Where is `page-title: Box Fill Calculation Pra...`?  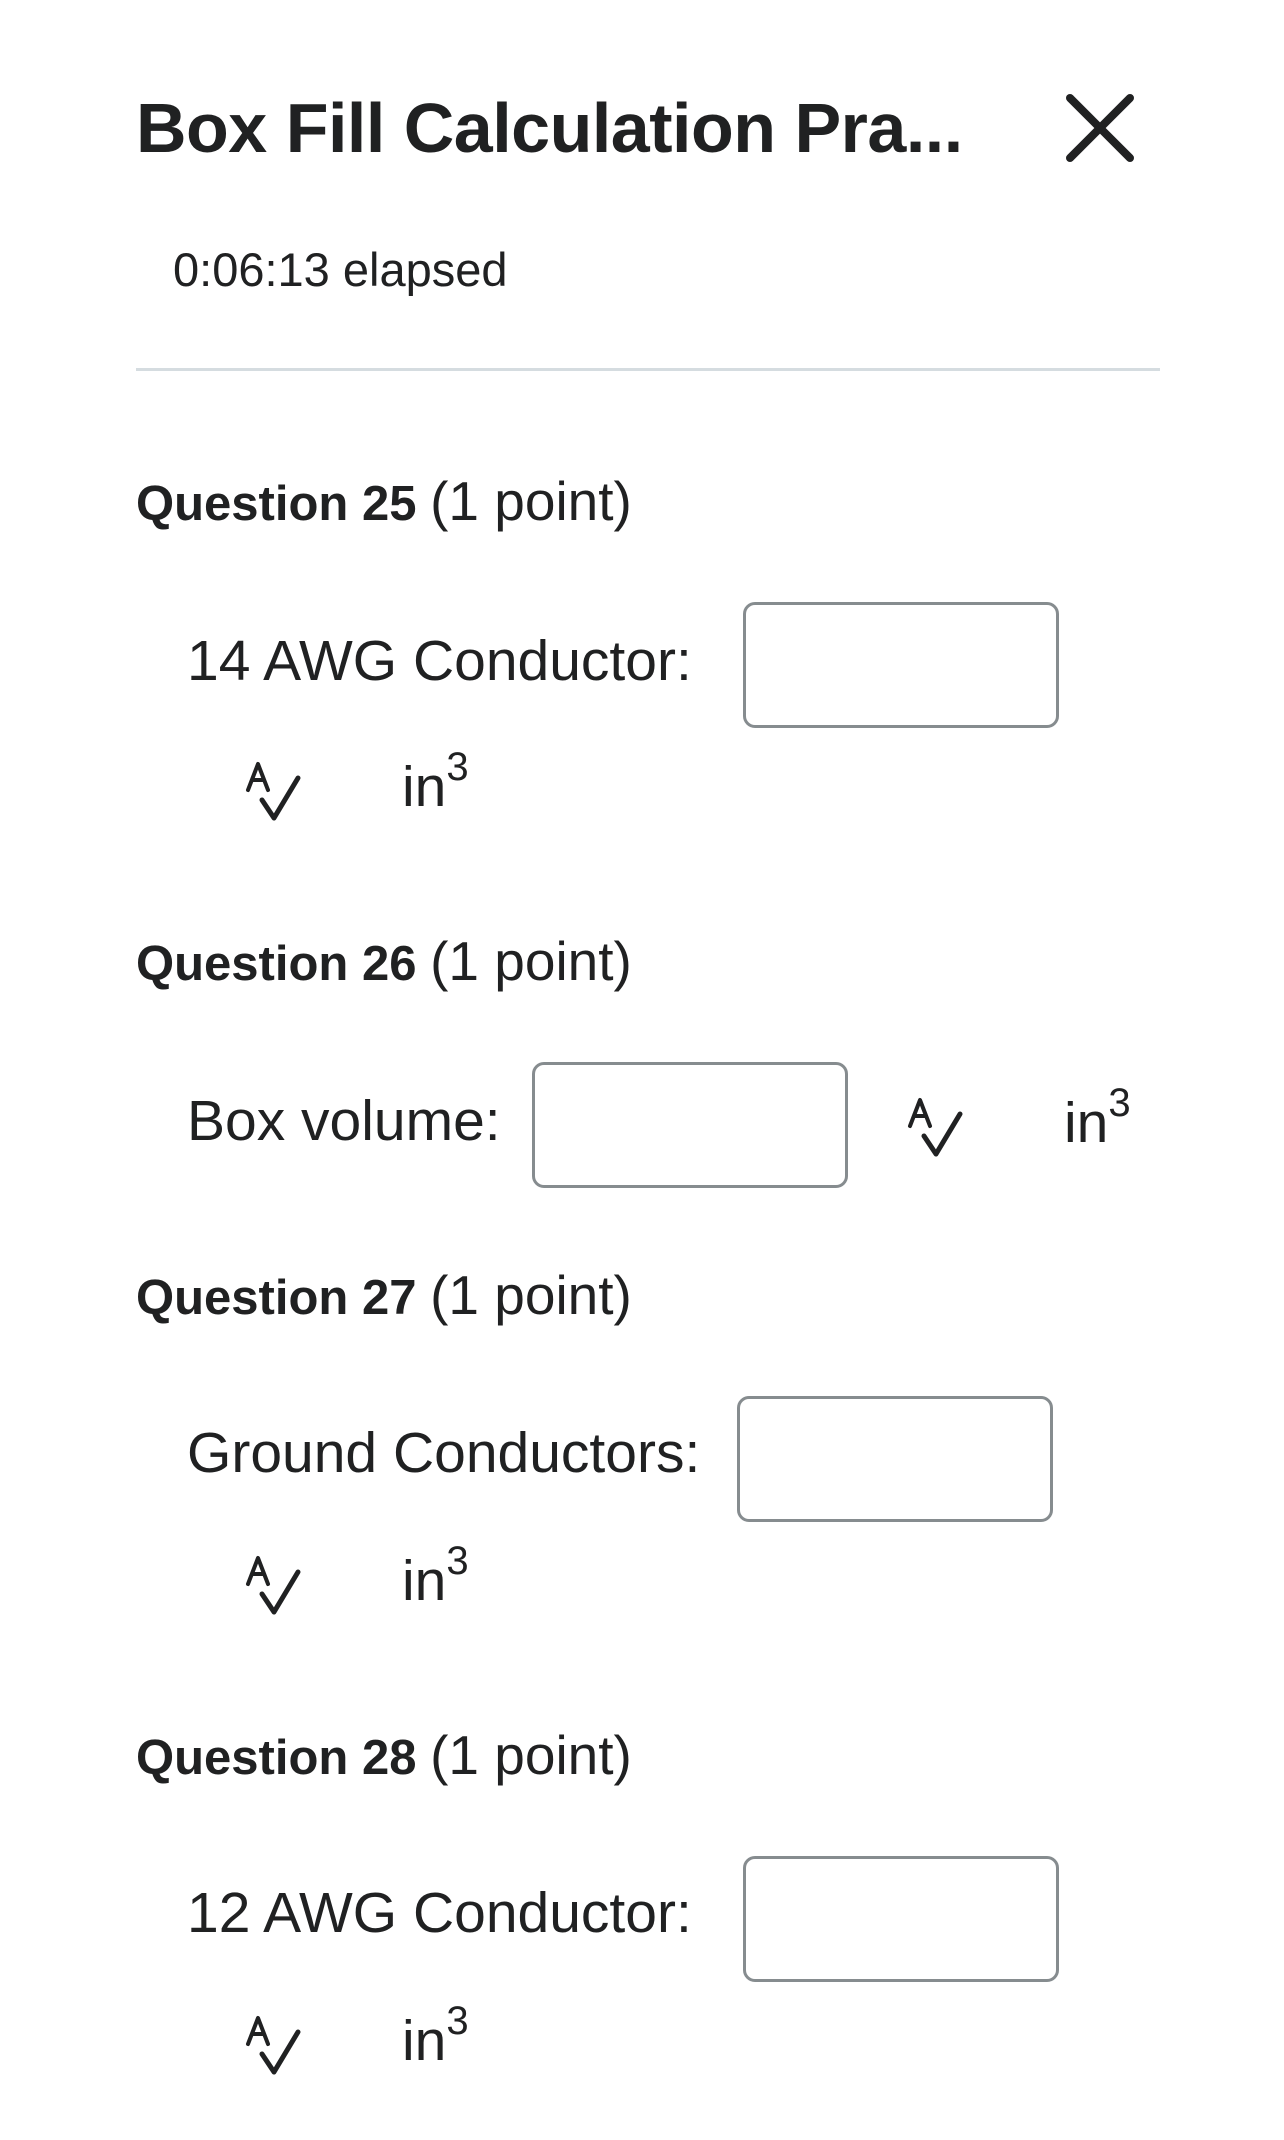 page-title: Box Fill Calculation Pra... is located at coordinates (549, 128).